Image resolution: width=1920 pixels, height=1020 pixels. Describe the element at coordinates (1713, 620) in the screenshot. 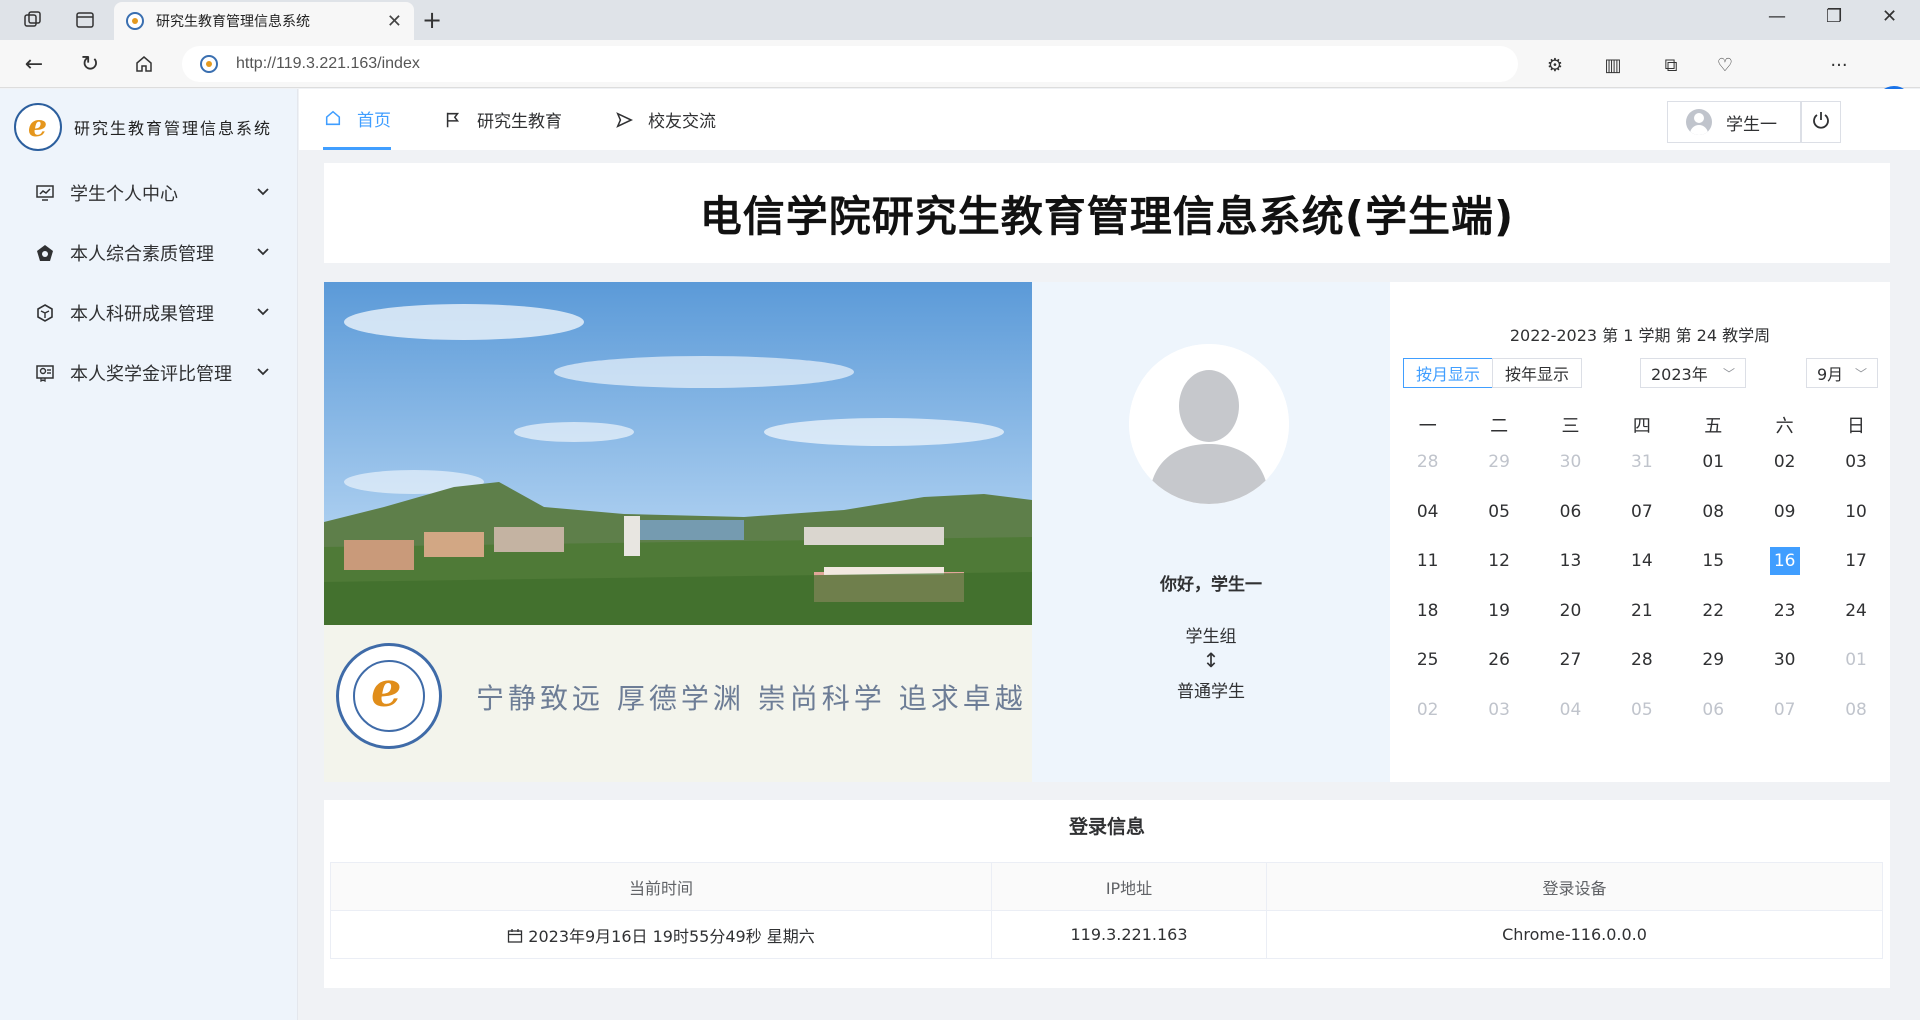

I see `calendar-day: 22` at that location.